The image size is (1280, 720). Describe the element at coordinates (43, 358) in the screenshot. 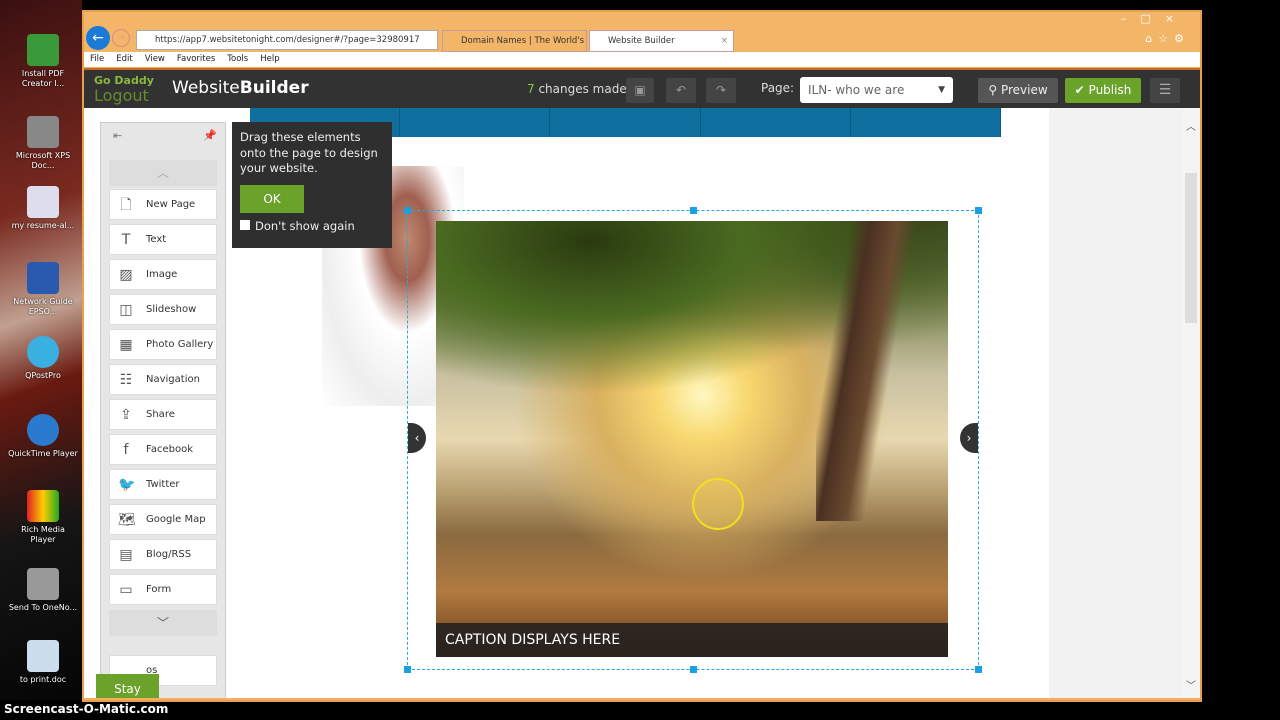

I see `desktop-icon: QPostPro` at that location.